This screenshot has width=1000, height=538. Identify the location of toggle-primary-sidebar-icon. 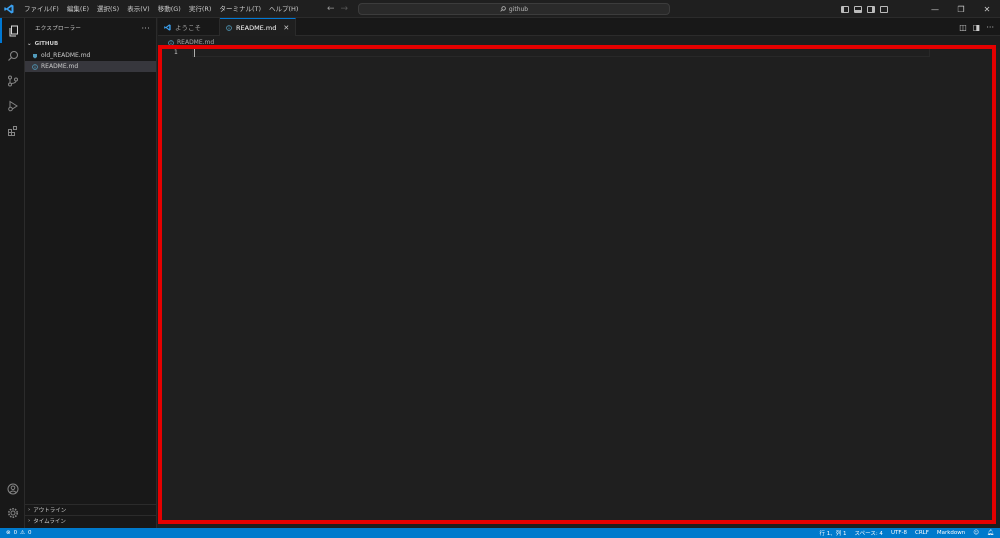
(845, 9).